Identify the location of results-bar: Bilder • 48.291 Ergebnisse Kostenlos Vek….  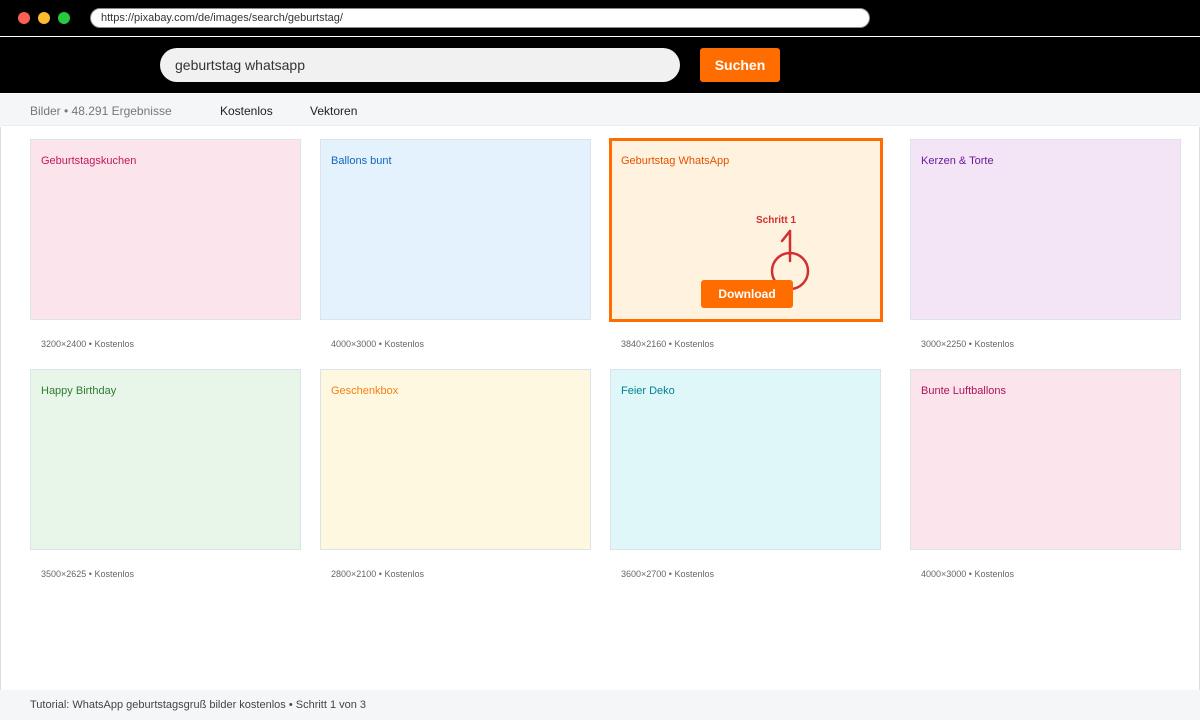
(600, 110).